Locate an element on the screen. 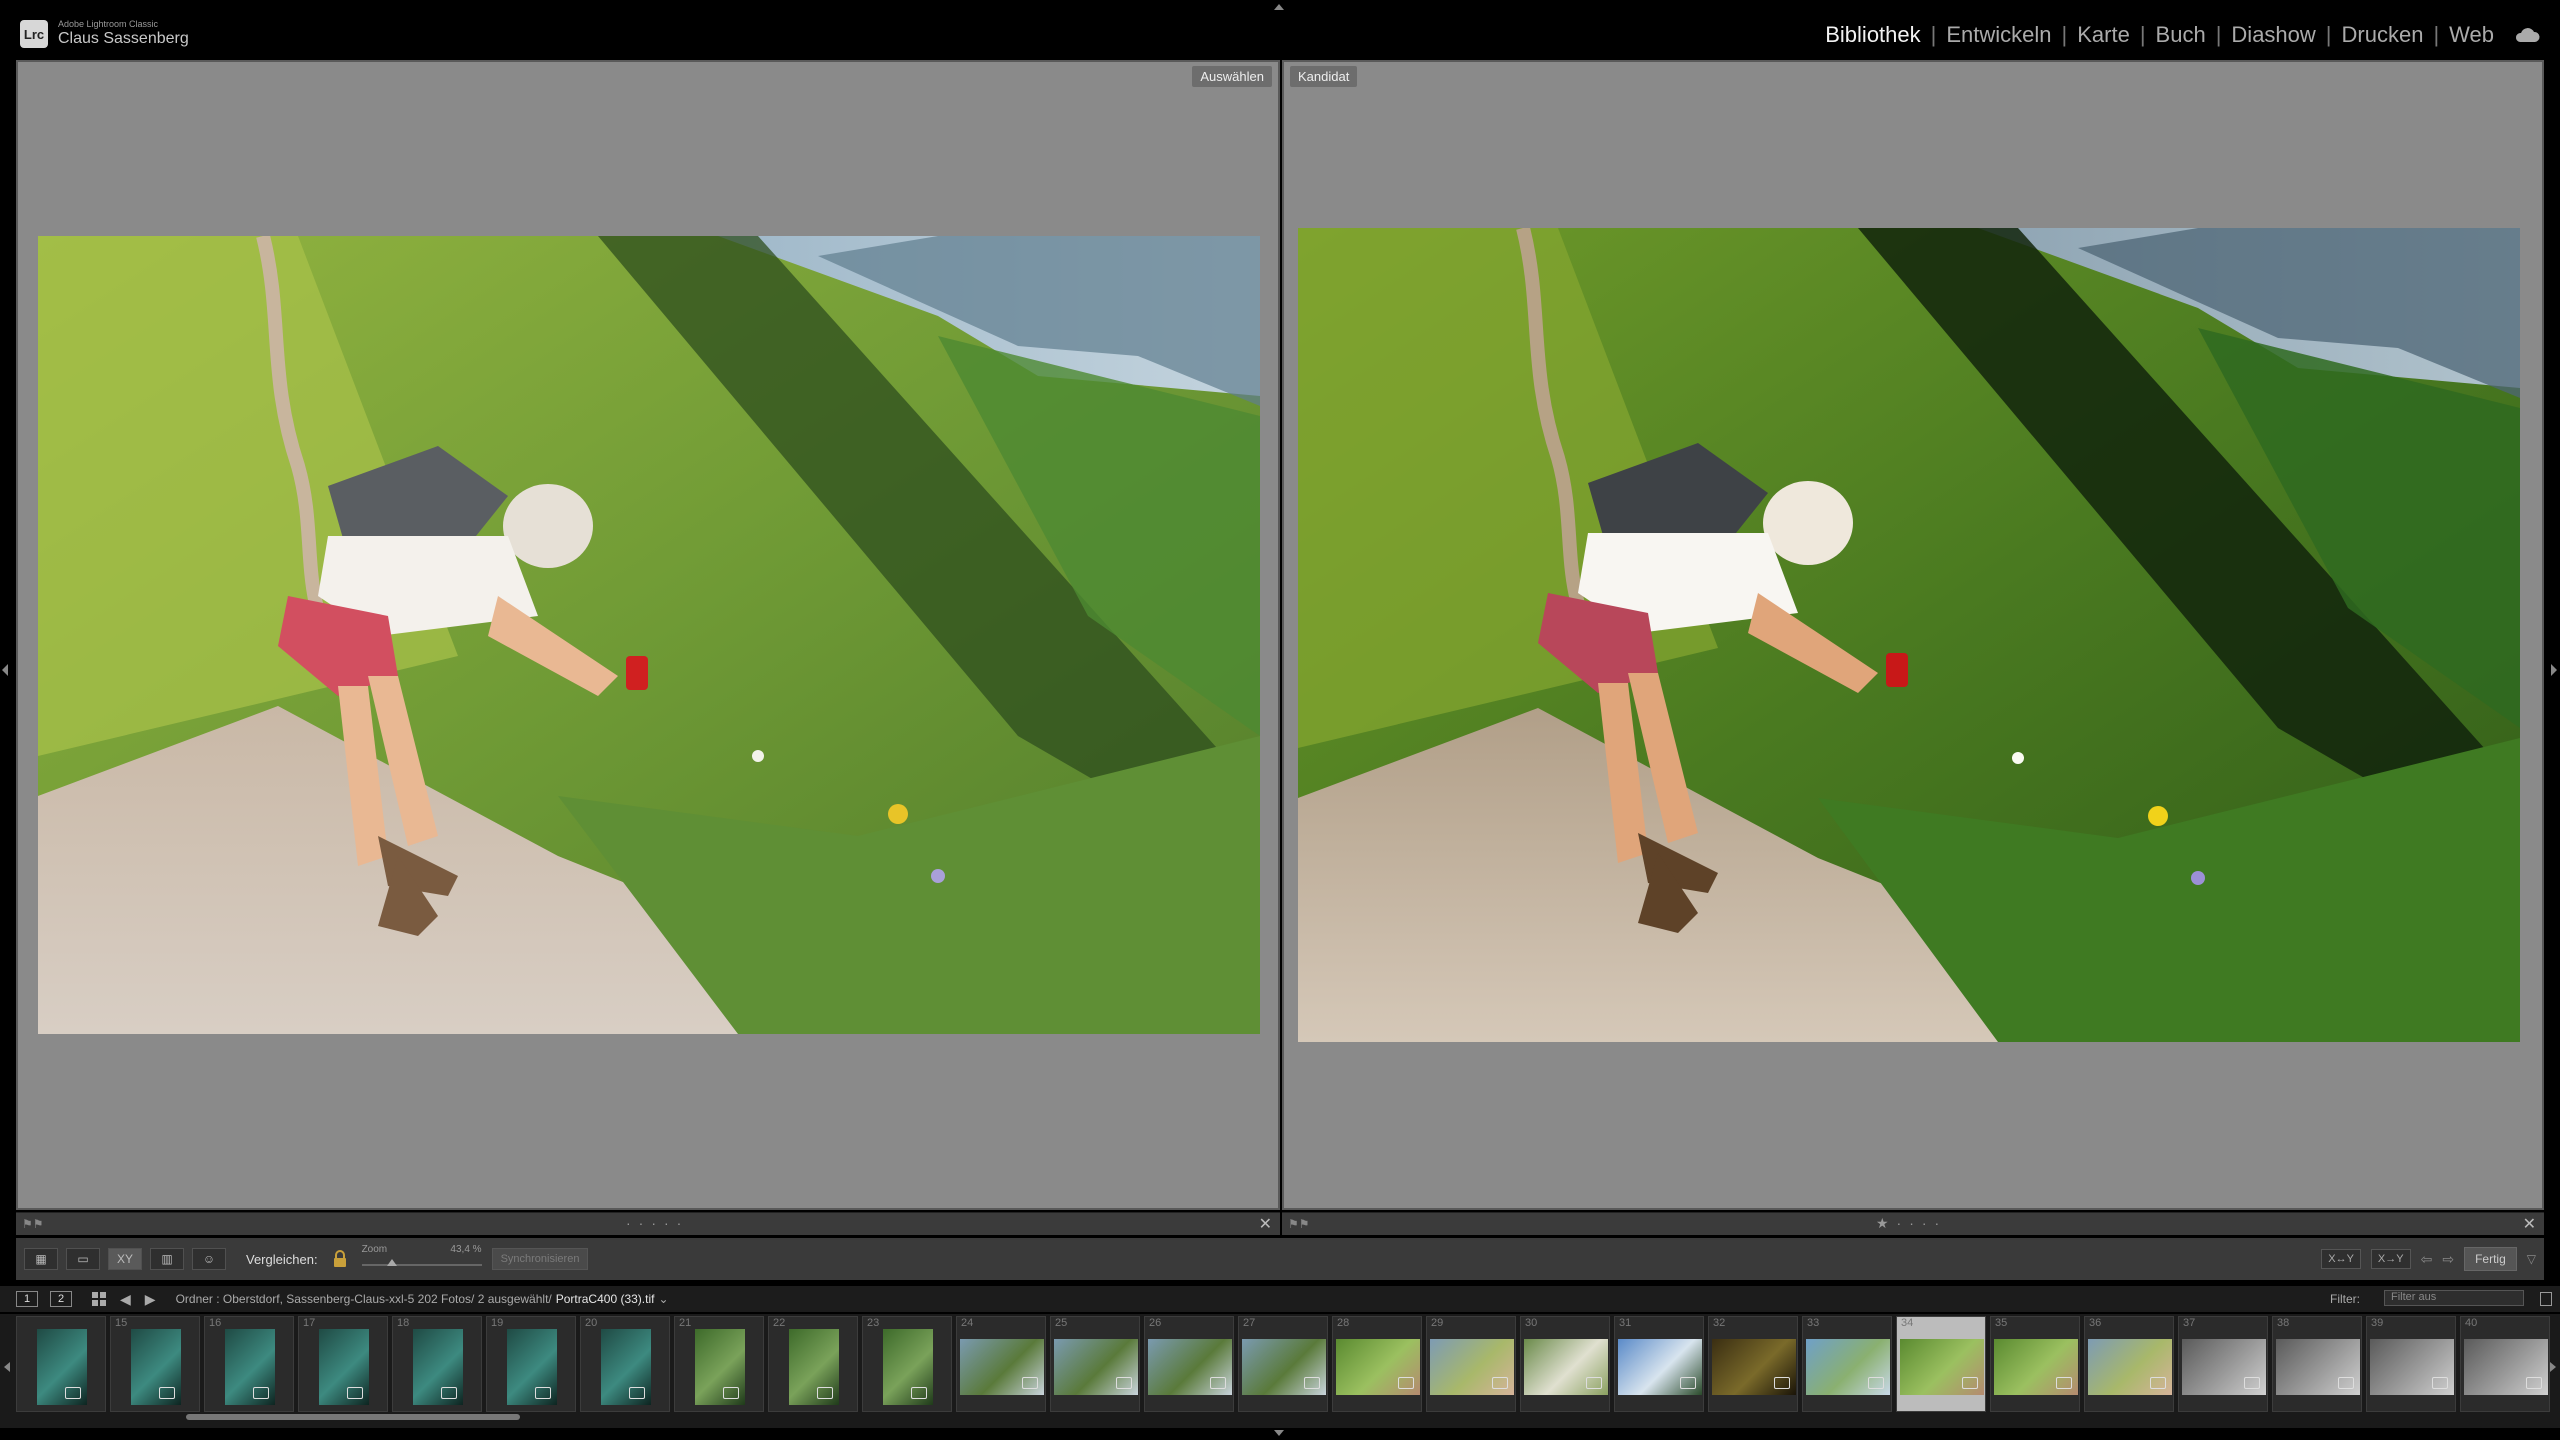  module-drucken: Drucken is located at coordinates (2383, 35).